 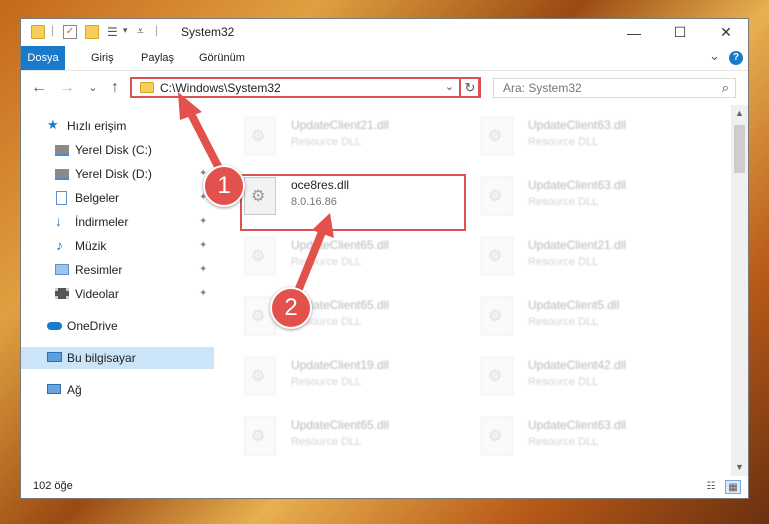 I want to click on refresh-button: ↻, so click(x=470, y=87).